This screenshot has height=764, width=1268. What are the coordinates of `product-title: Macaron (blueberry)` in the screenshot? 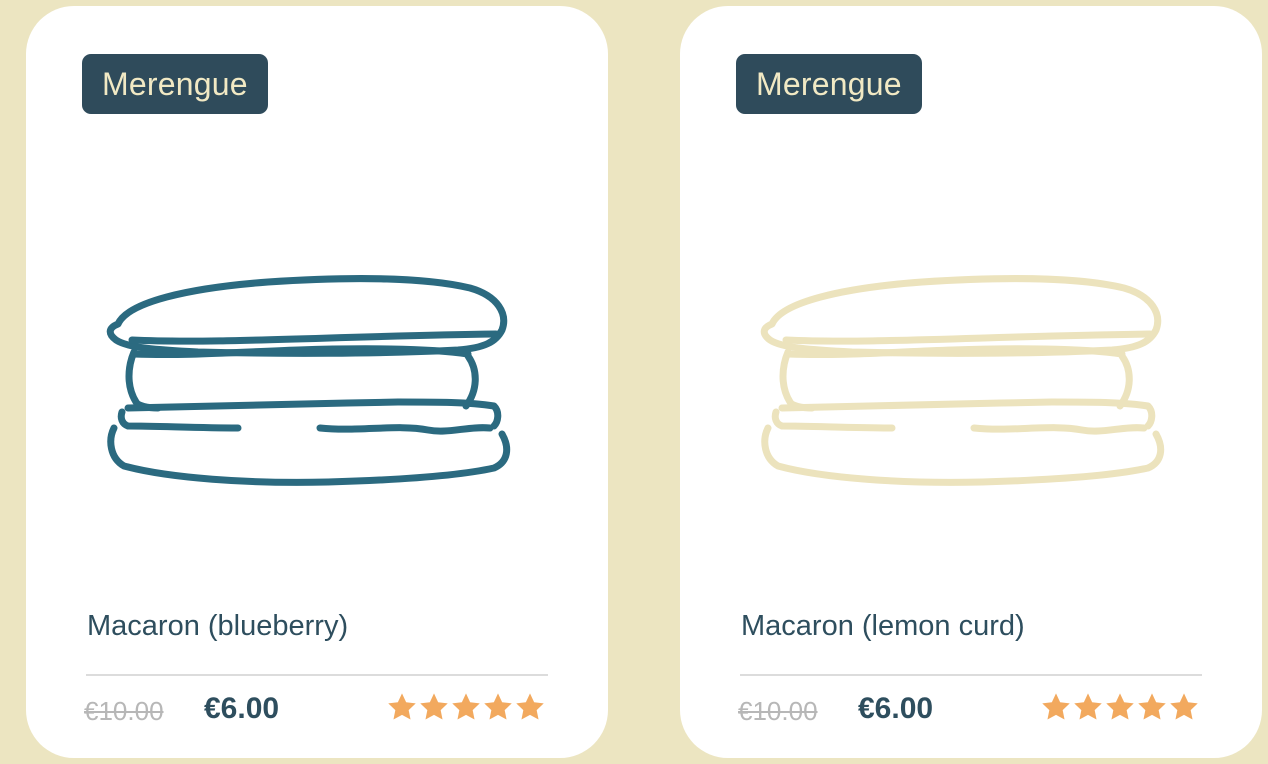 It's located at (217, 626).